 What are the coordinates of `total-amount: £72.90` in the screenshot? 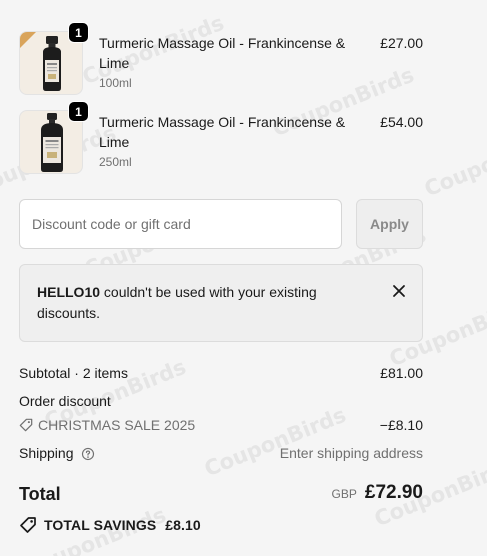 It's located at (393, 492).